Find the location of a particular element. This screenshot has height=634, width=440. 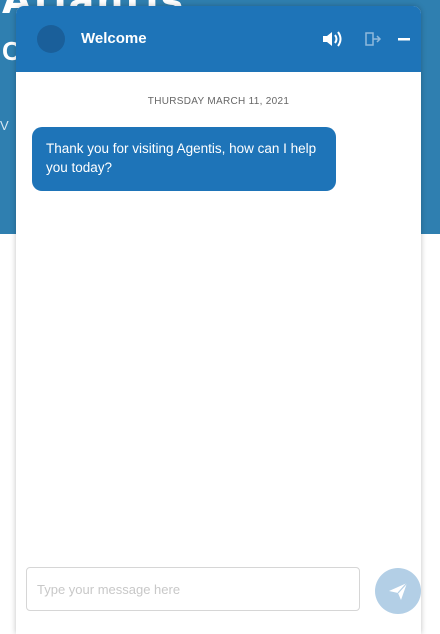

send-icon is located at coordinates (398, 591).